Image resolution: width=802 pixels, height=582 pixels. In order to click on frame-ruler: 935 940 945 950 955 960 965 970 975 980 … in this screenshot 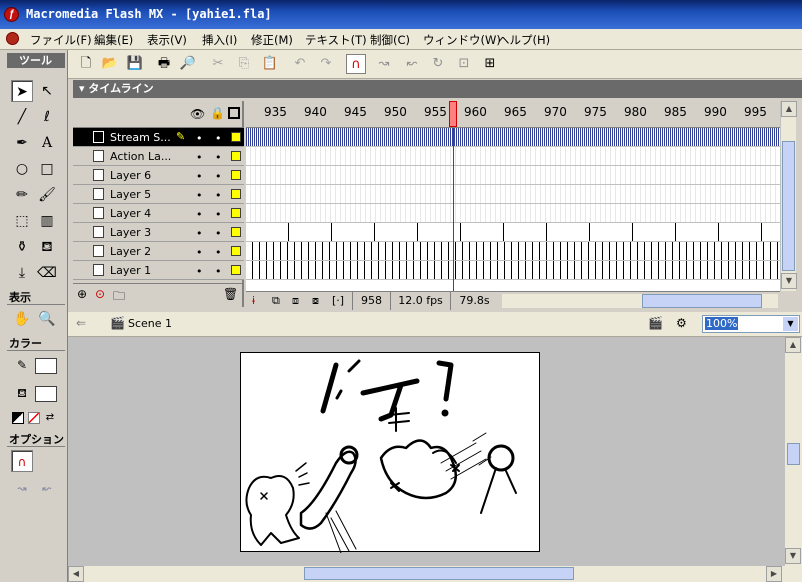, I will do `click(513, 114)`.